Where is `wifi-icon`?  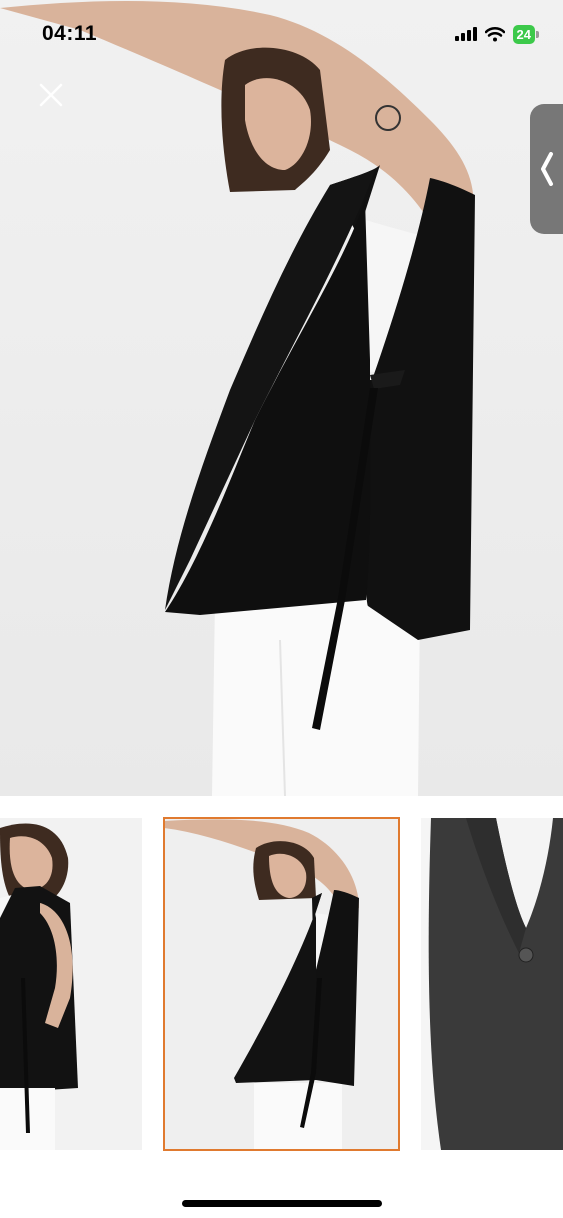 wifi-icon is located at coordinates (494, 33).